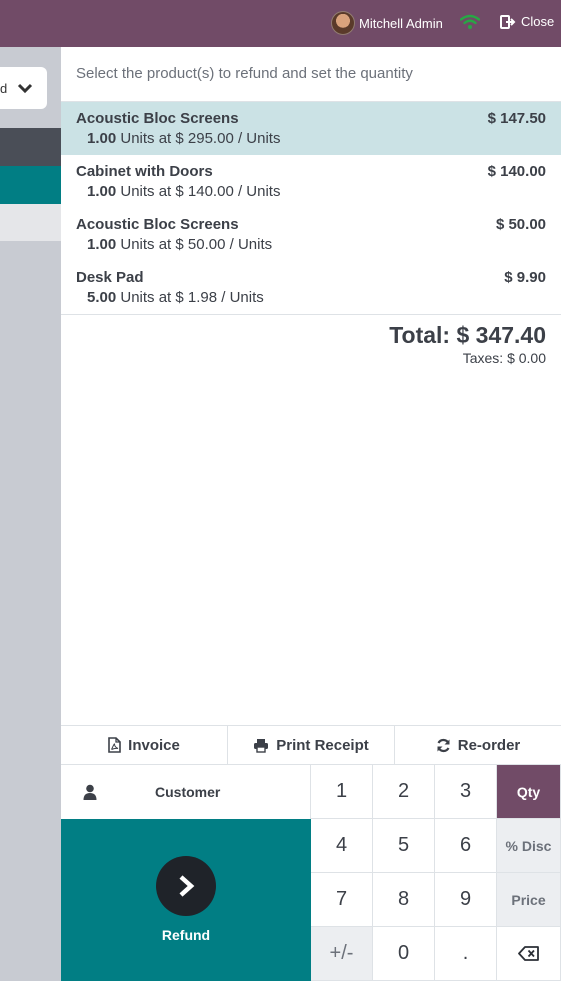  I want to click on user-menu: Mitchell Admin, so click(387, 23).